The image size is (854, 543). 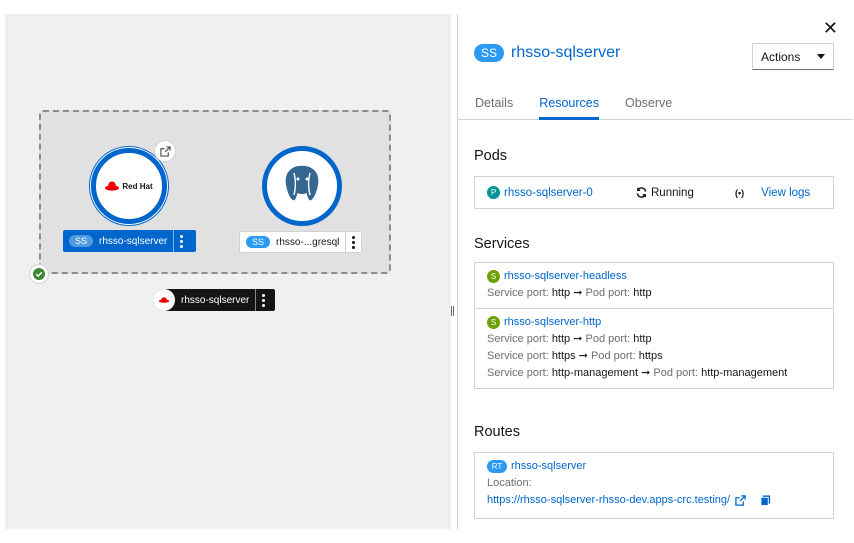 I want to click on open-url-decorator, so click(x=165, y=151).